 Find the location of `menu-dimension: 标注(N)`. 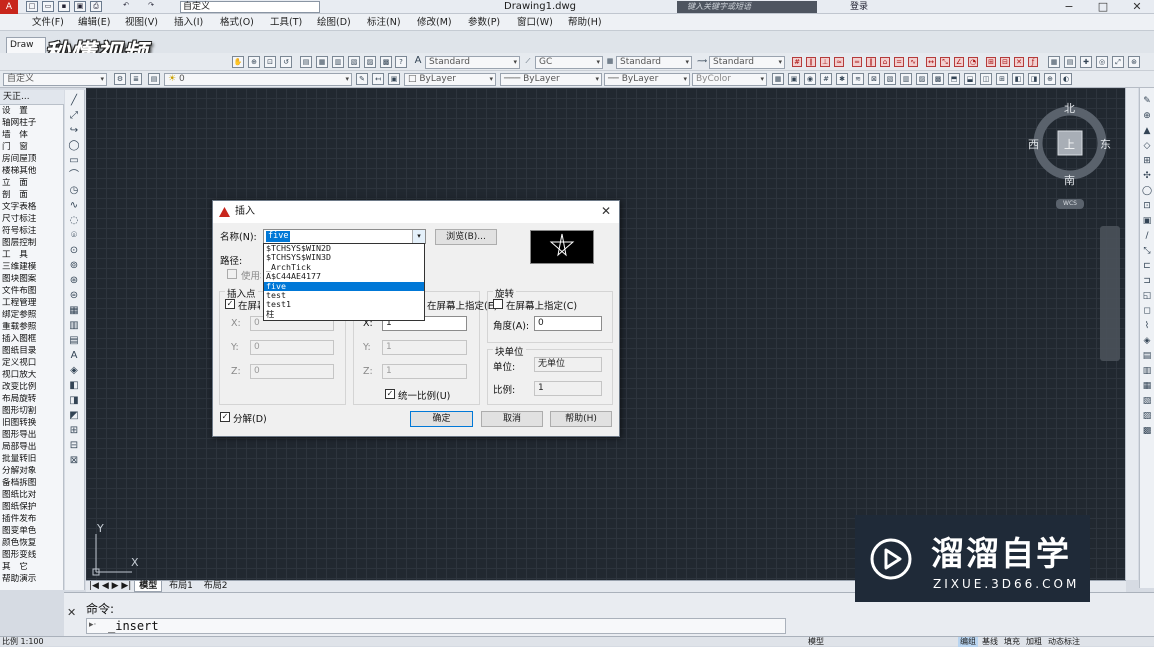

menu-dimension: 标注(N) is located at coordinates (384, 22).